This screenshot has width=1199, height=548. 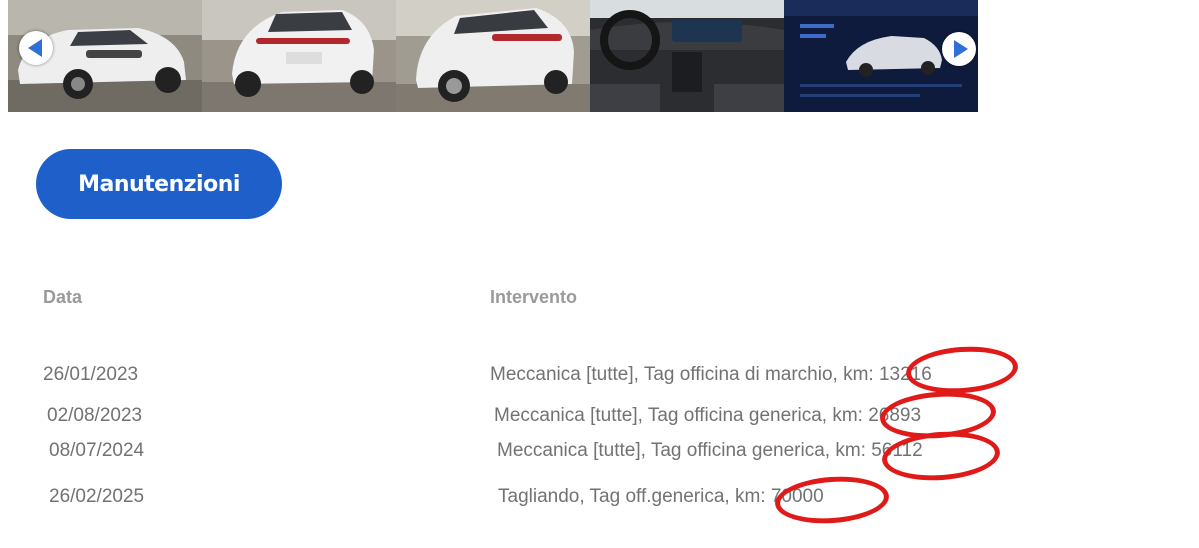 I want to click on maintenance-tab-button: Manutenzioni, so click(x=159, y=184).